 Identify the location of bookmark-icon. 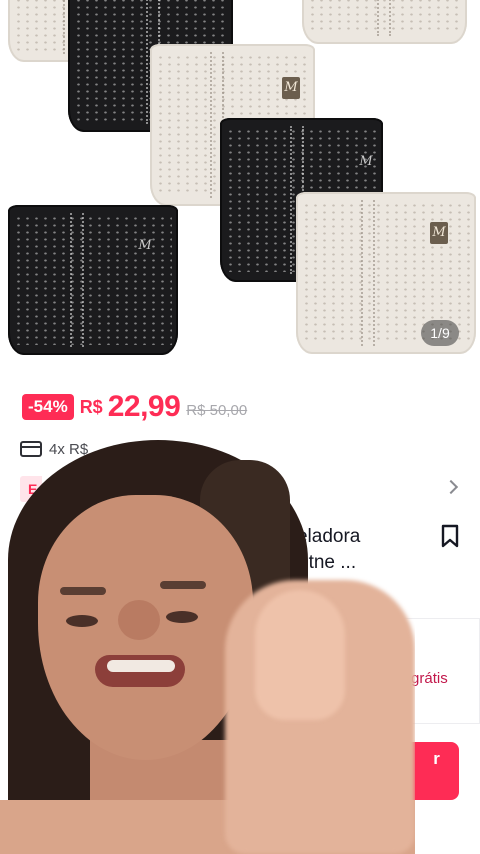
(450, 536).